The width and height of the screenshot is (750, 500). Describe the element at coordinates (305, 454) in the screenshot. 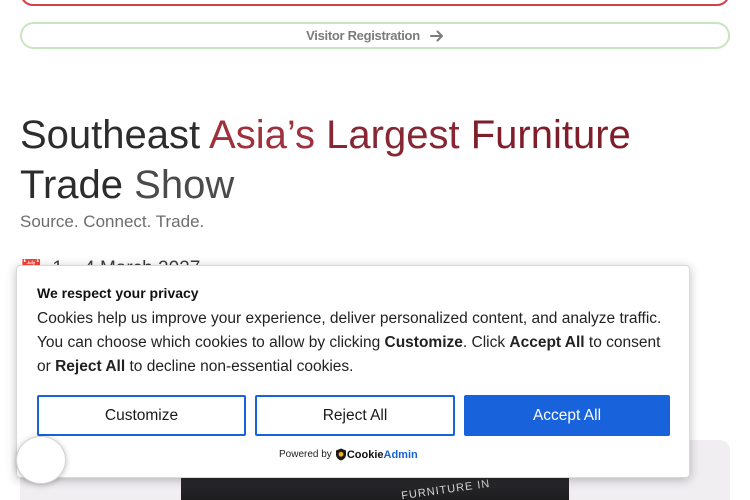

I see `powered-by-text: Powered by` at that location.